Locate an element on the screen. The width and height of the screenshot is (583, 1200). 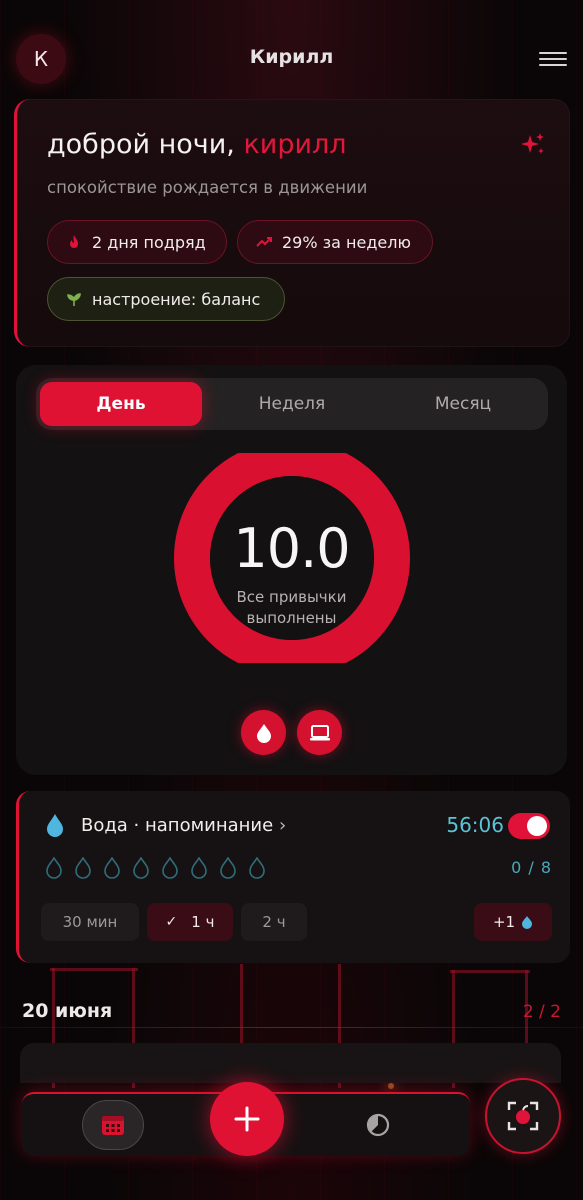
progress-value: 10.0 is located at coordinates (291, 548).